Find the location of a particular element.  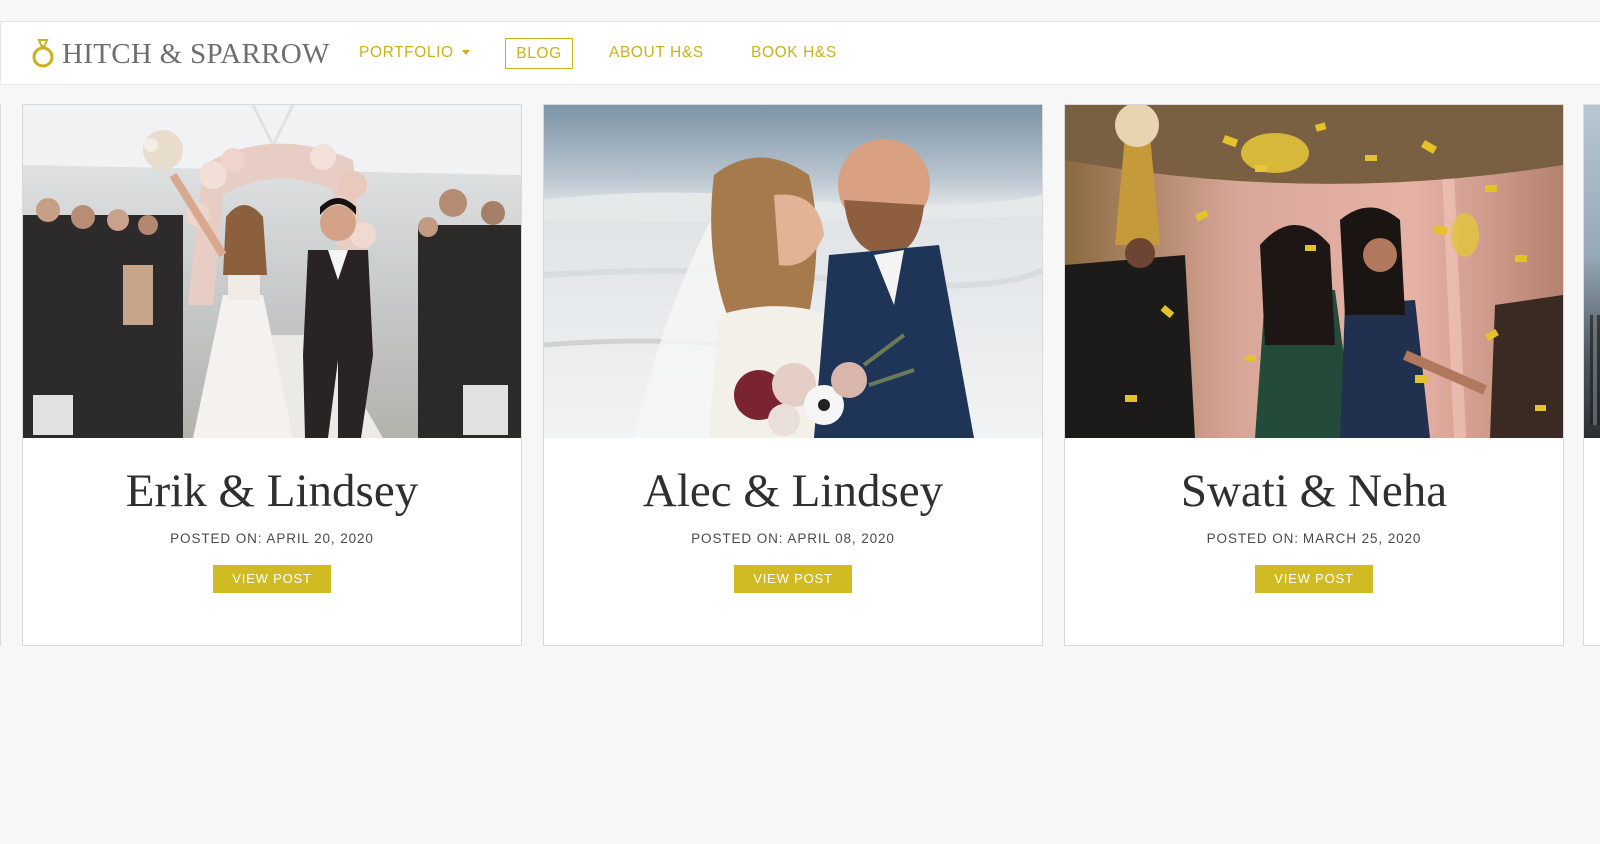

post-date: POSTED ON: APRIL 20, 2020 is located at coordinates (272, 538).